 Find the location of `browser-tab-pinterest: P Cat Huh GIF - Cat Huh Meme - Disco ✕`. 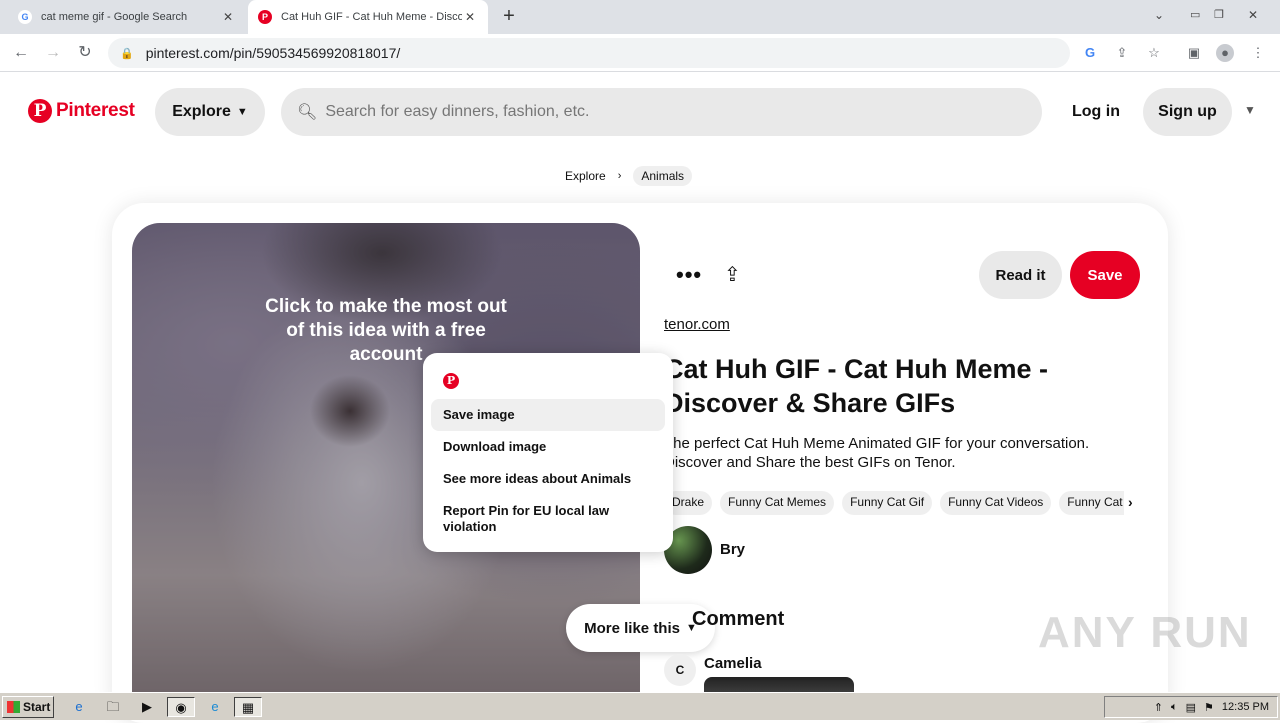

browser-tab-pinterest: P Cat Huh GIF - Cat Huh Meme - Disco ✕ is located at coordinates (368, 17).